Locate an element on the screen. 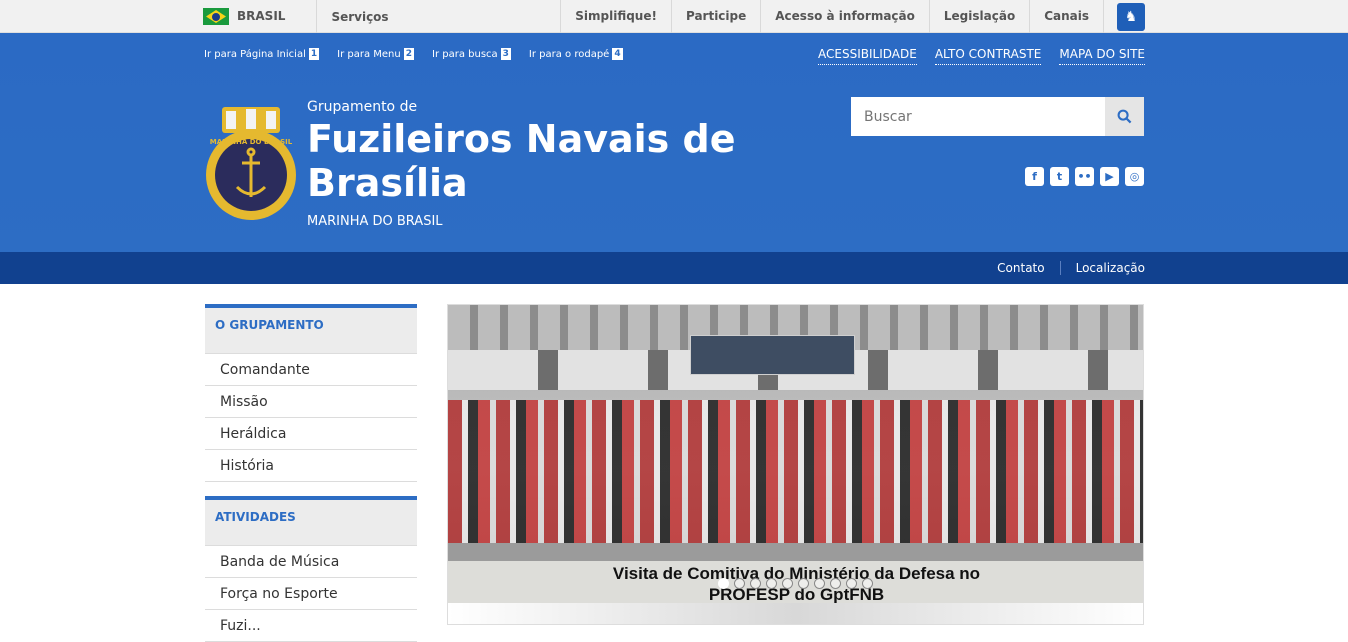 Image resolution: width=1348 pixels, height=642 pixels. legislacao-link: Legislação is located at coordinates (978, 16).